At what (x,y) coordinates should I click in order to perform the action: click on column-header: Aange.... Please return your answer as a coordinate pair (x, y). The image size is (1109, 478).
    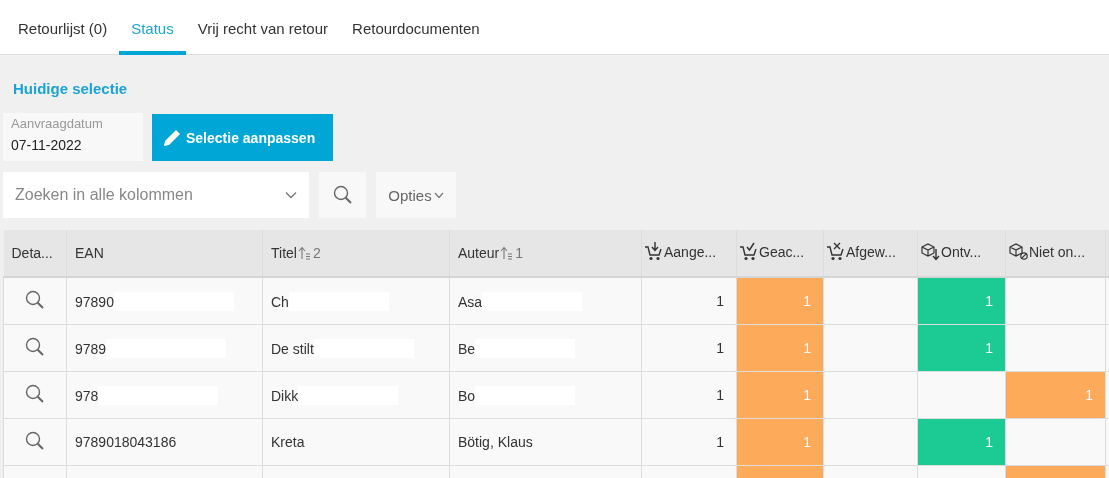
    Looking at the image, I should click on (689, 253).